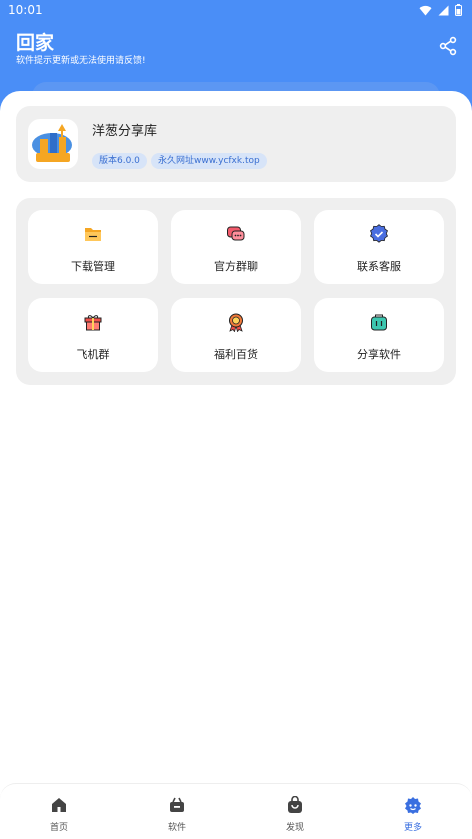  What do you see at coordinates (236, 144) in the screenshot?
I see `app-info-card: 洋葱分享库 版本6.0.0 永久网址www.ycfxk.top` at bounding box center [236, 144].